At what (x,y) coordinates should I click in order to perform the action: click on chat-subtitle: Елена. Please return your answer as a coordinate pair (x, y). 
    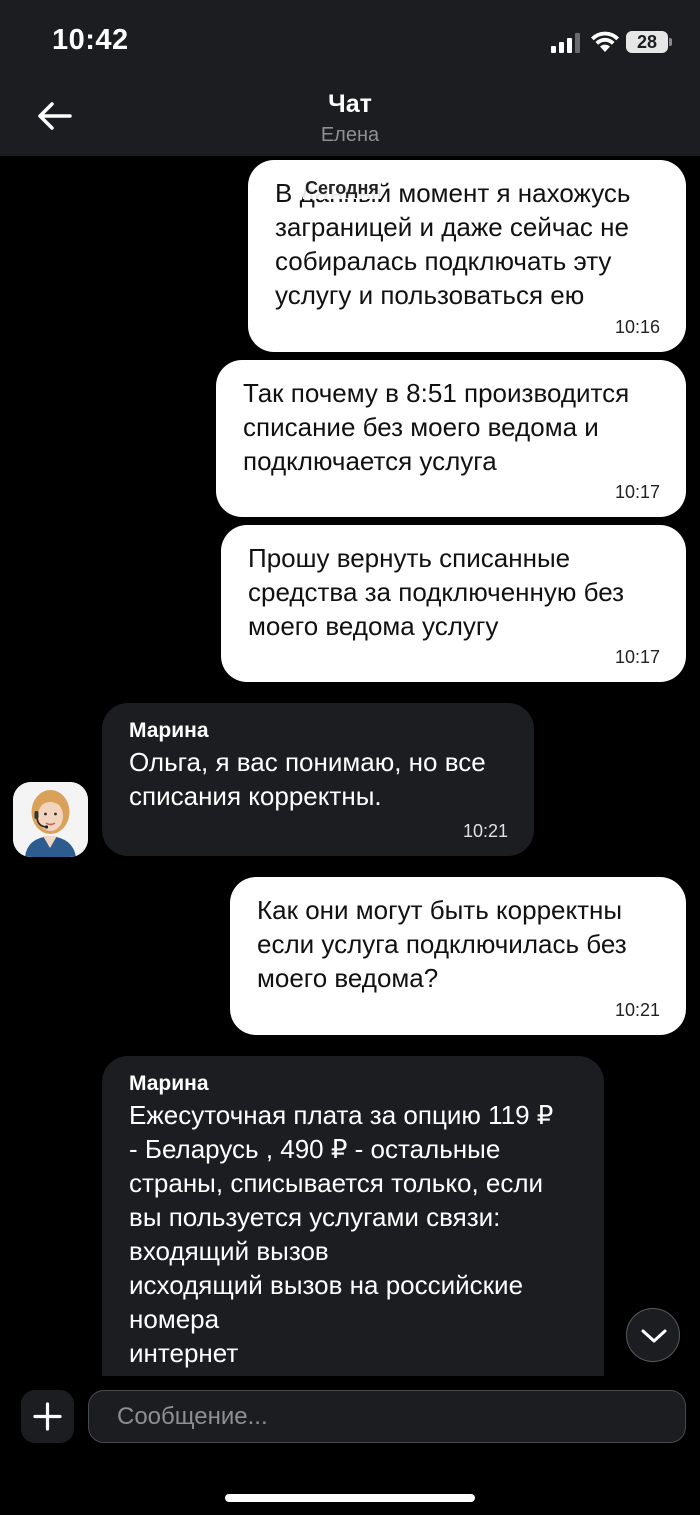
    Looking at the image, I should click on (350, 135).